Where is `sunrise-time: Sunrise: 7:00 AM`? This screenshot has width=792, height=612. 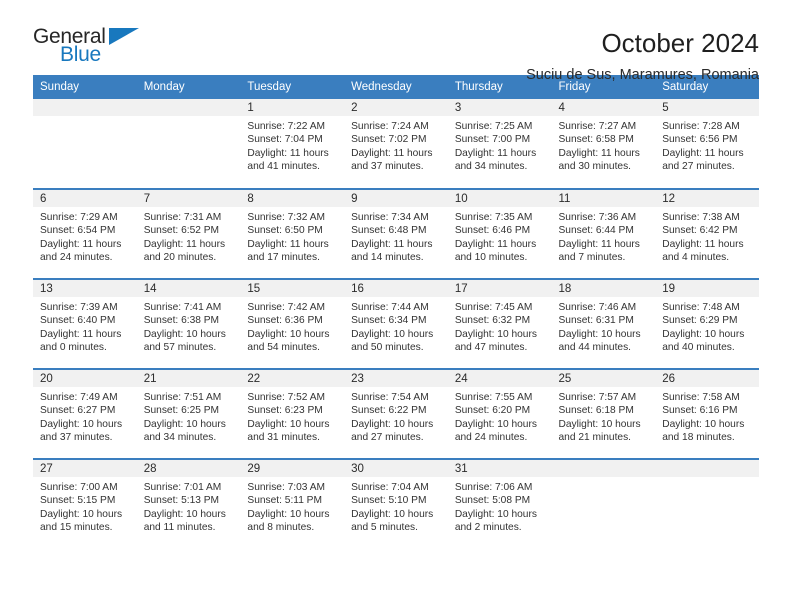 sunrise-time: Sunrise: 7:00 AM is located at coordinates (79, 487).